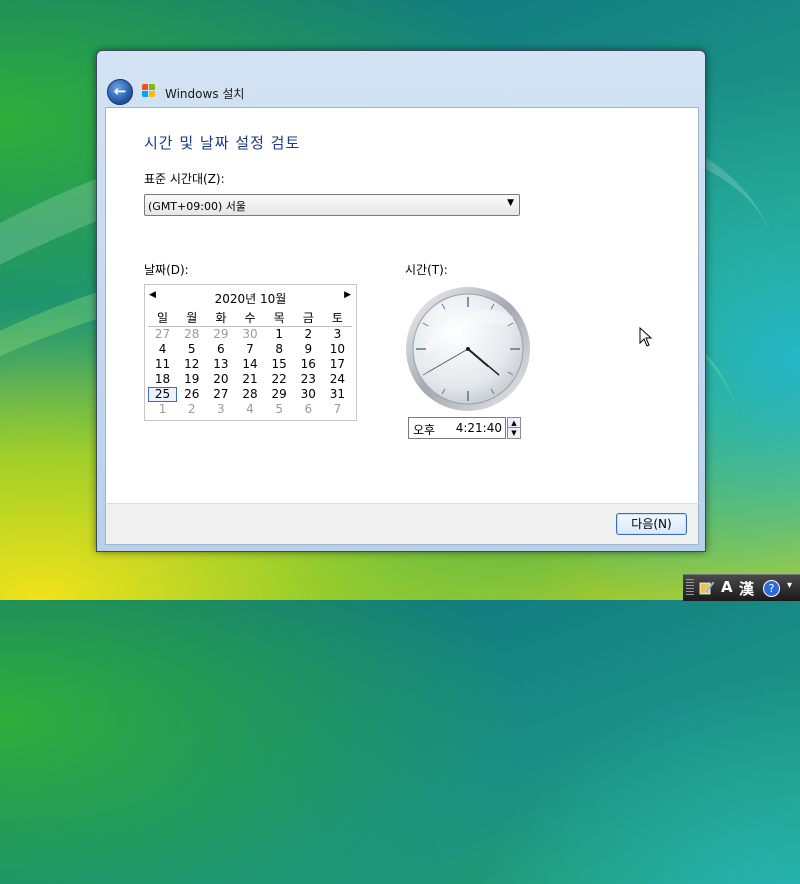 This screenshot has height=884, width=800. I want to click on calendar-day: 14, so click(249, 364).